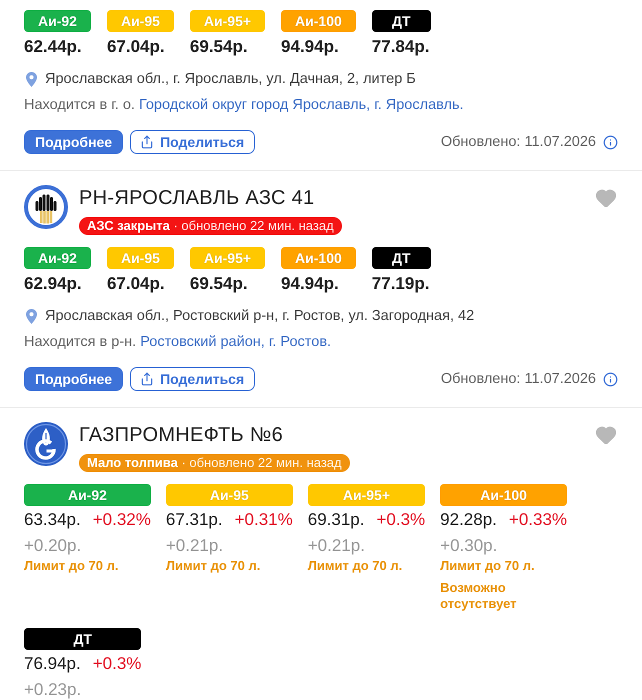 This screenshot has width=642, height=700. I want to click on location-note: Находится в р-н. Ростовский район, г. Ростов., so click(178, 342).